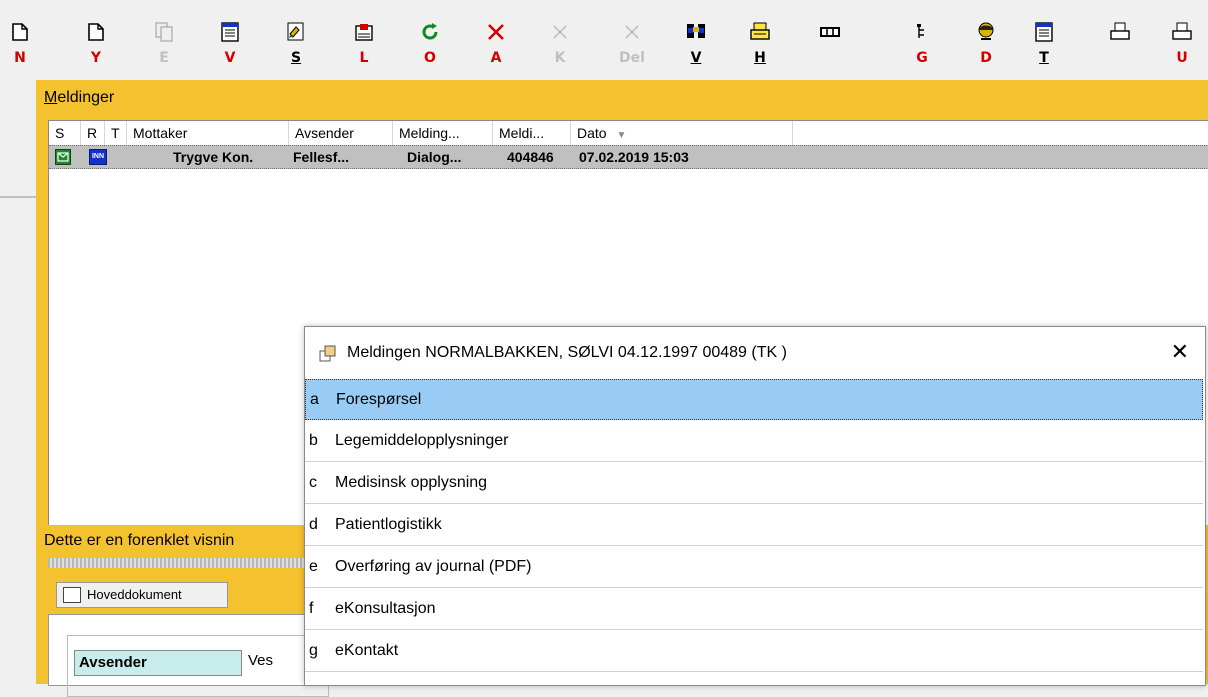  I want to click on info-text: Dette er en forenklet visnin, so click(139, 540).